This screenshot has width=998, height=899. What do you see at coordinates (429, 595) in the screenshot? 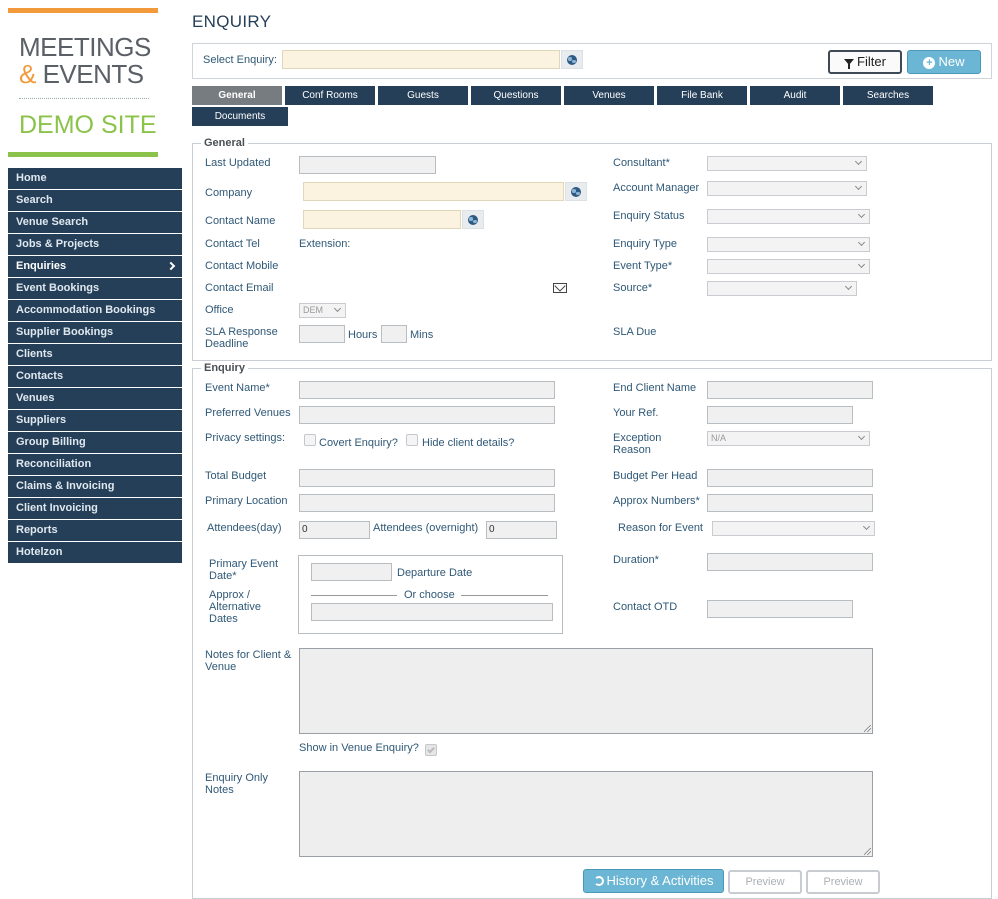
I see `or-choose-label: Or choose` at bounding box center [429, 595].